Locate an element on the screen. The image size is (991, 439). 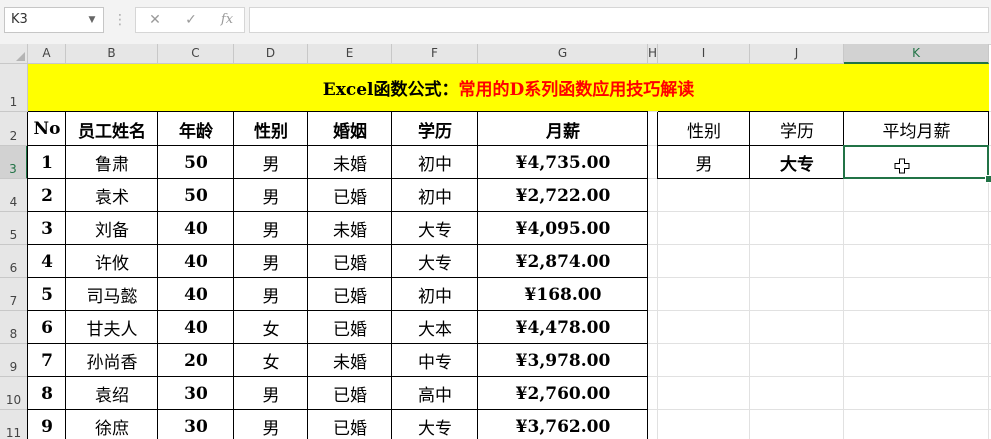
row-header-6: 6 is located at coordinates (14, 261).